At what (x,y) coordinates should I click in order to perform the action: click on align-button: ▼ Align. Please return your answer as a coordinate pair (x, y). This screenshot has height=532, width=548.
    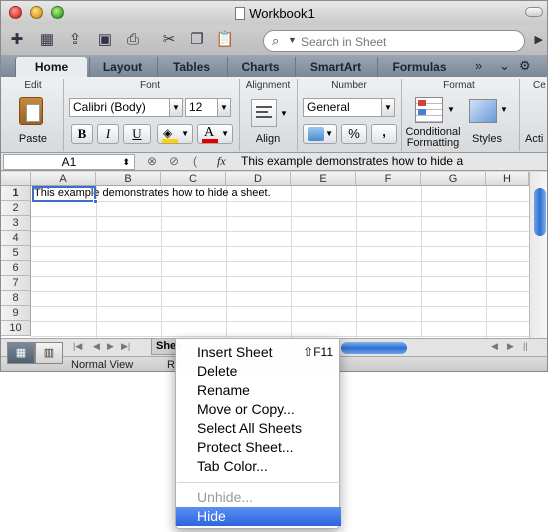
    Looking at the image, I should click on (268, 122).